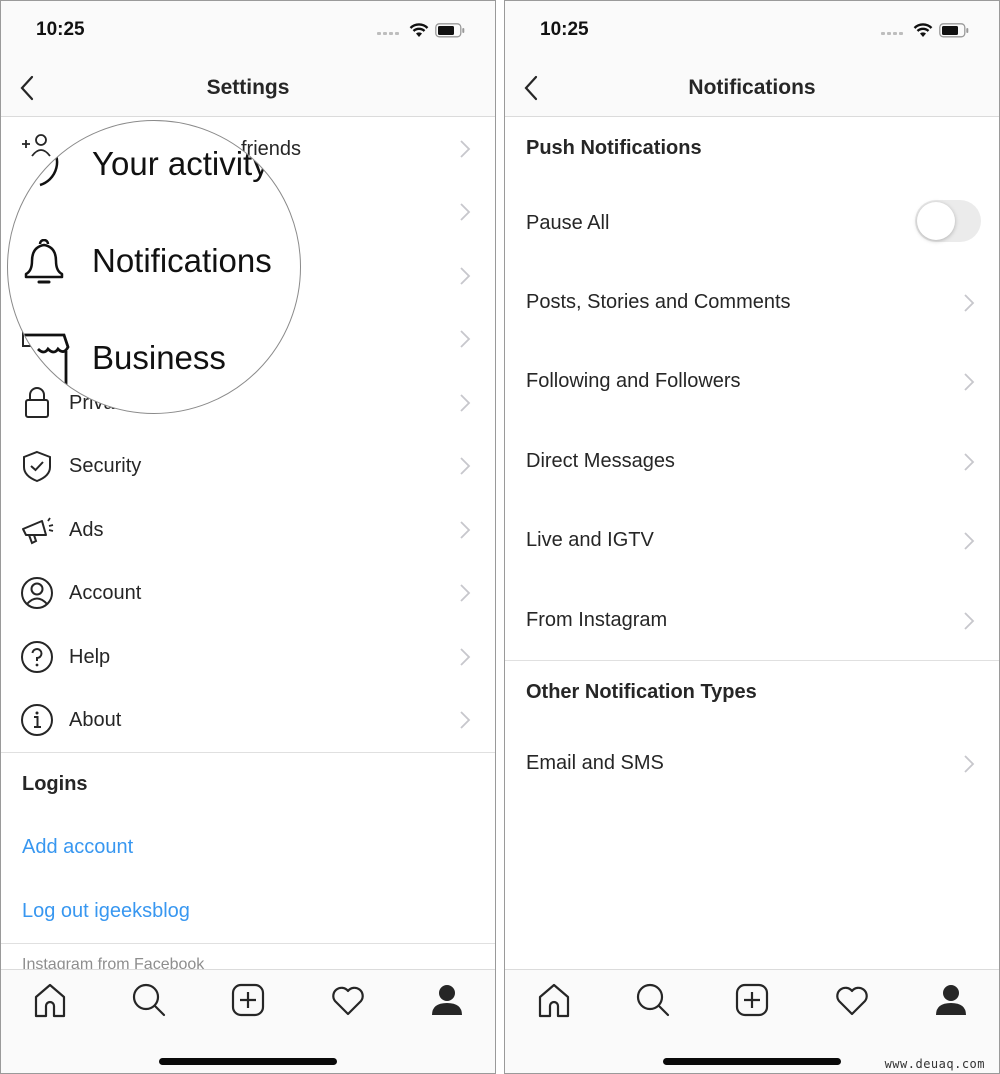 Image resolution: width=1000 pixels, height=1074 pixels. I want to click on add-account-link: Add account, so click(77, 847).